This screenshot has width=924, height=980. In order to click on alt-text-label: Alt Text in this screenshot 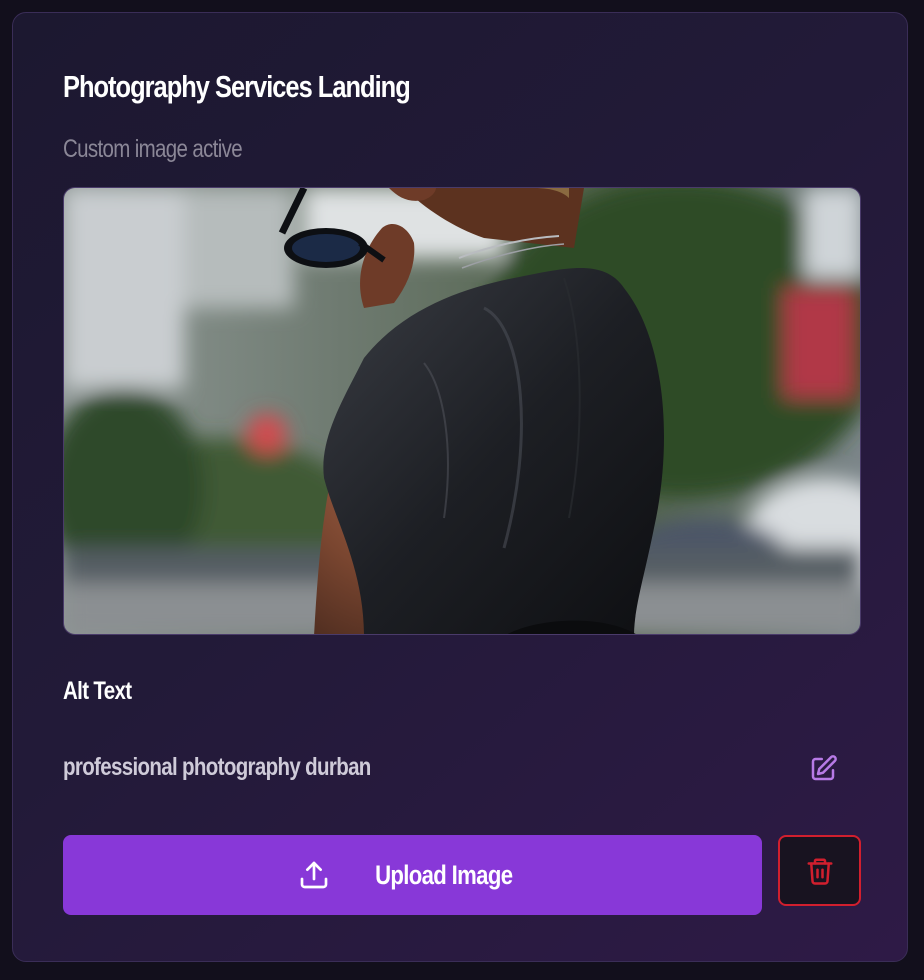, I will do `click(97, 691)`.